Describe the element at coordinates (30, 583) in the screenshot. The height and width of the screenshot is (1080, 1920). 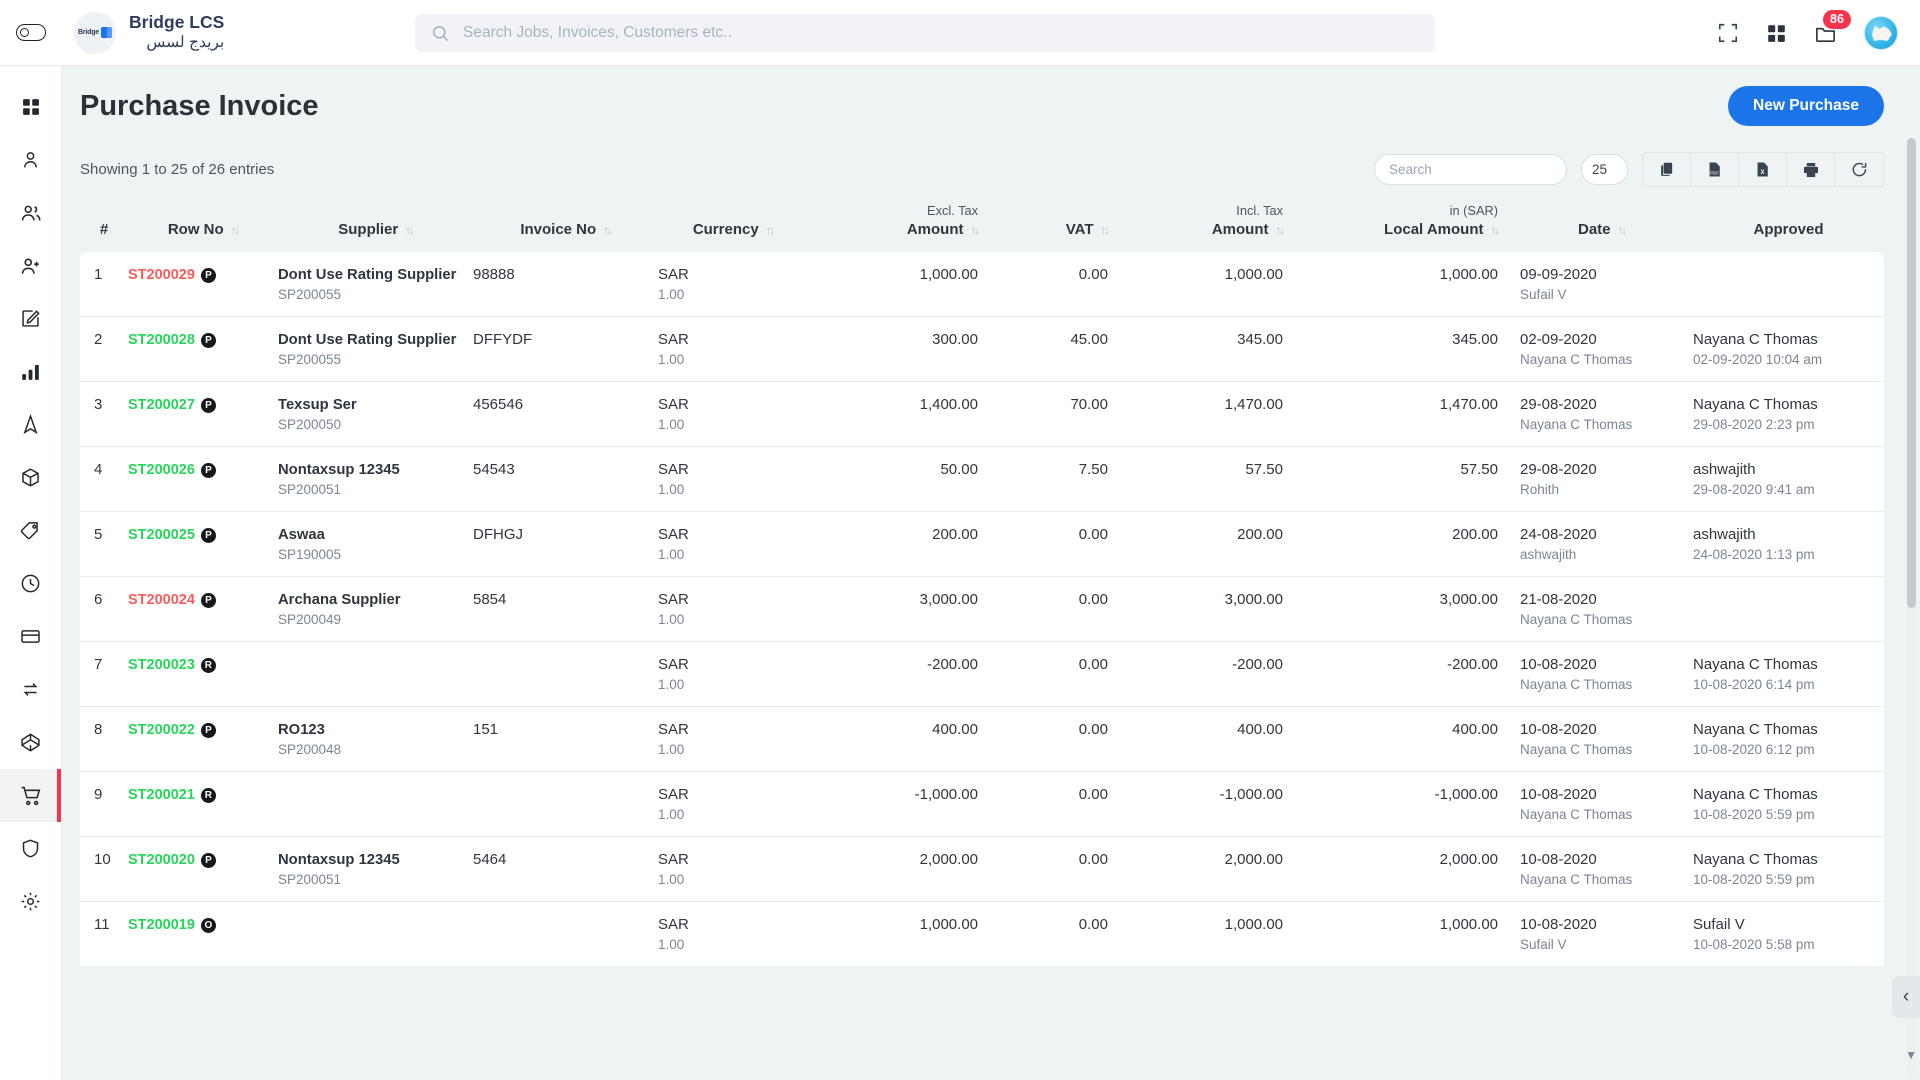
I see `sidebar-item-history` at that location.